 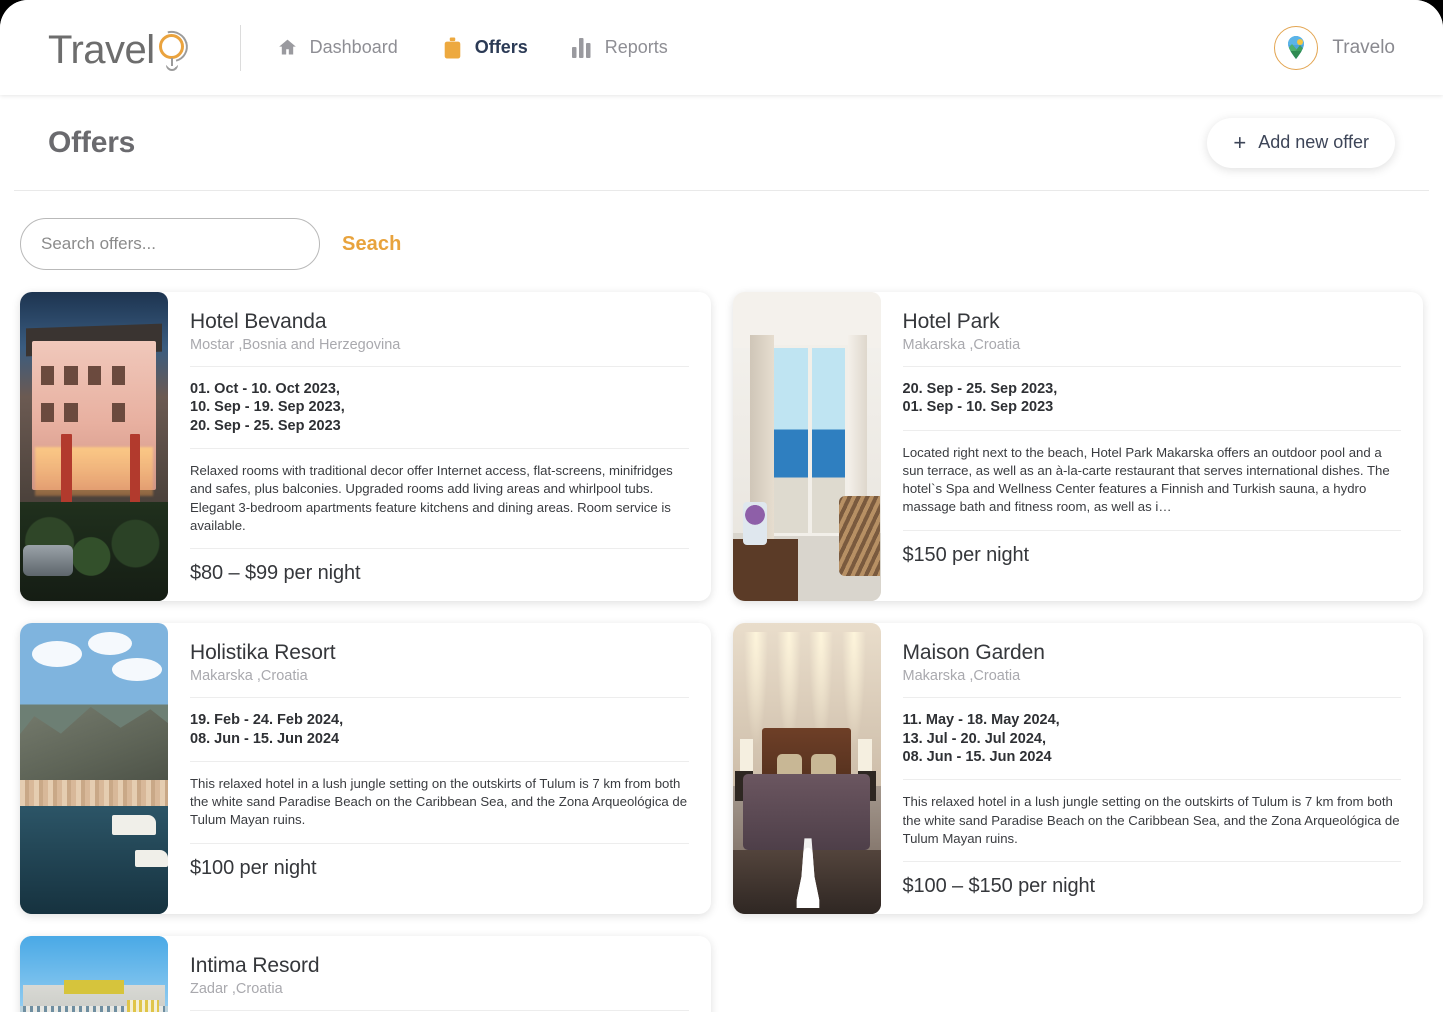 I want to click on bar-chart-icon, so click(x=582, y=48).